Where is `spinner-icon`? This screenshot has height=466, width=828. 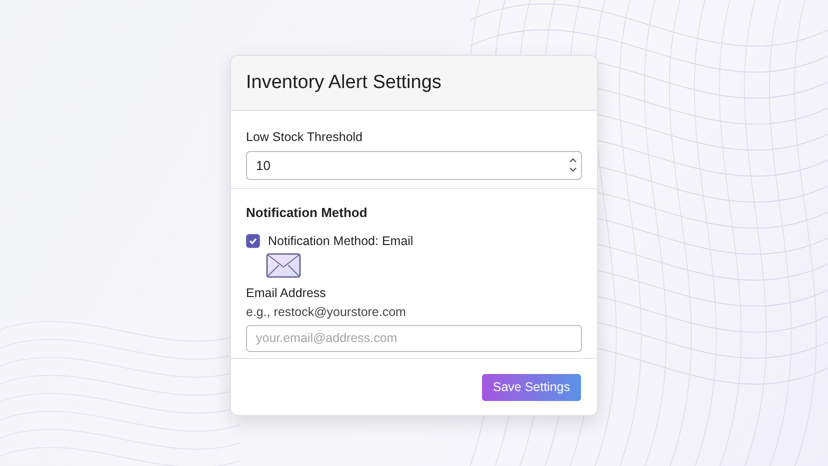 spinner-icon is located at coordinates (573, 165).